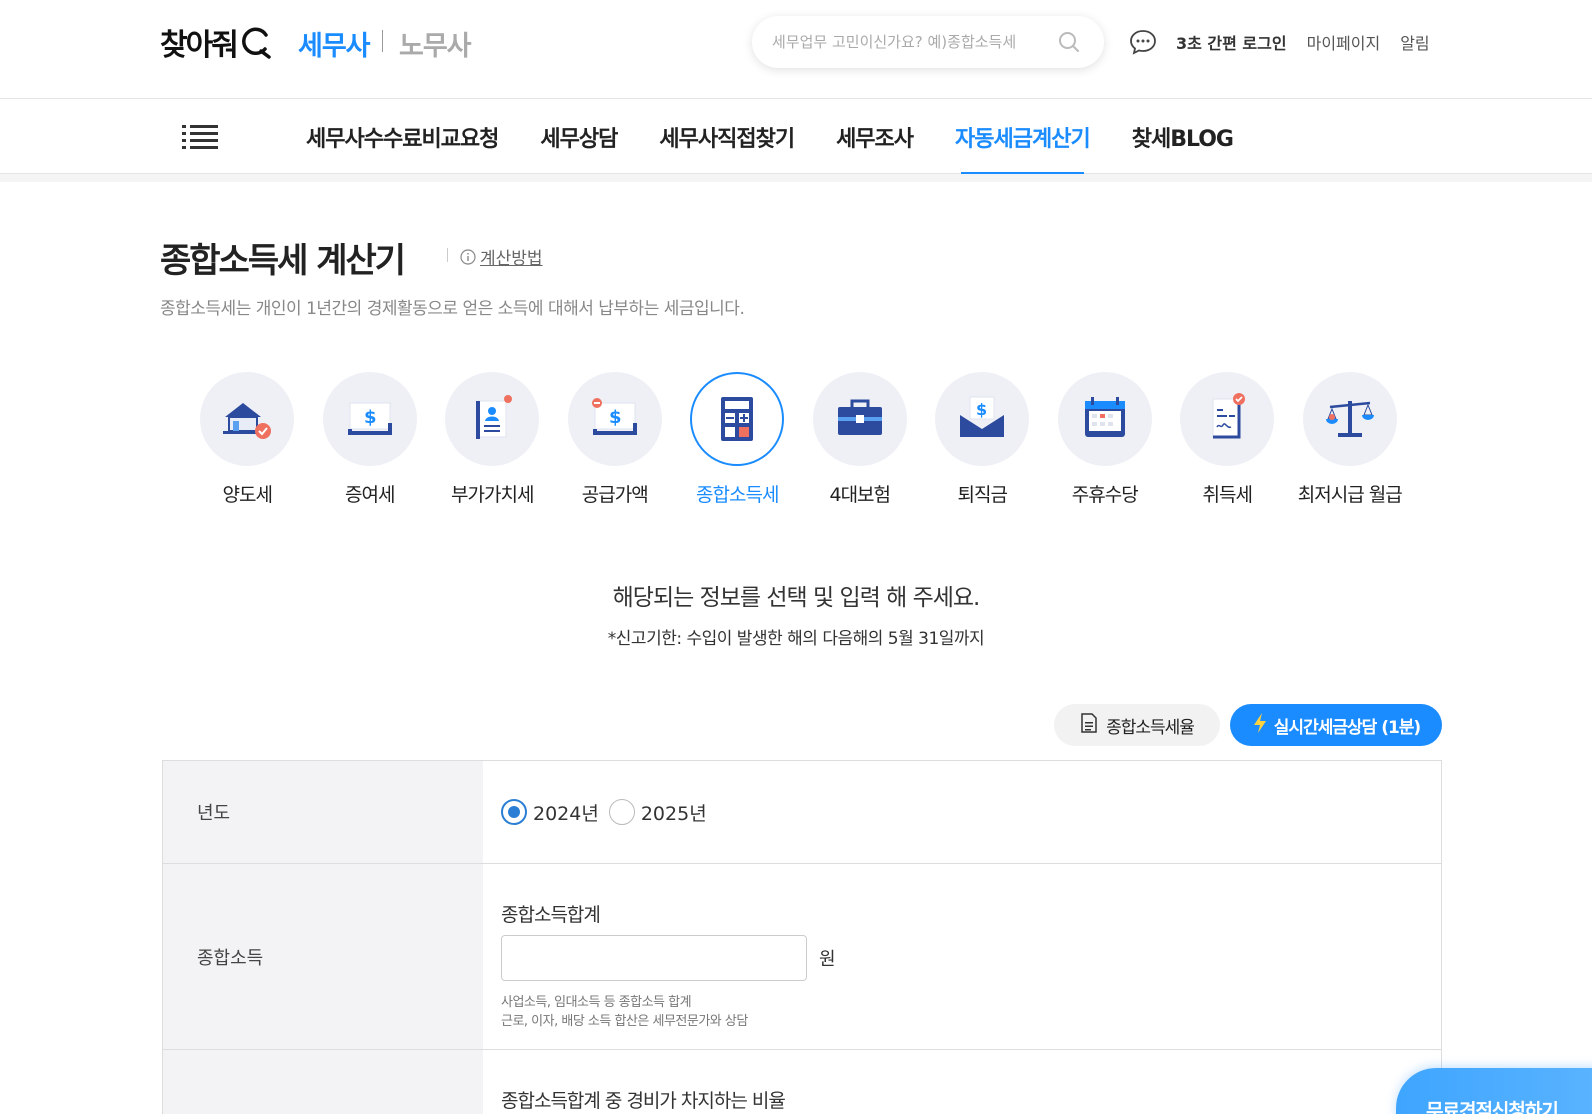 This screenshot has width=1592, height=1114. I want to click on calc-item-transfer-tax: 양도세, so click(247, 439).